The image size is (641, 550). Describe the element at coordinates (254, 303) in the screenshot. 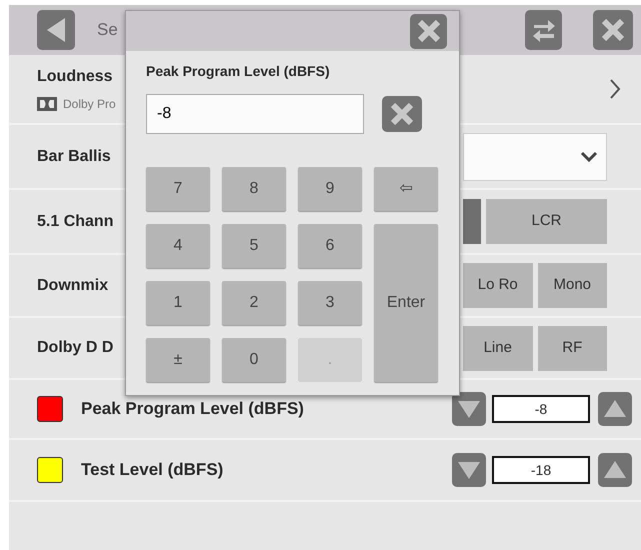

I see `keypad-key: 2` at that location.